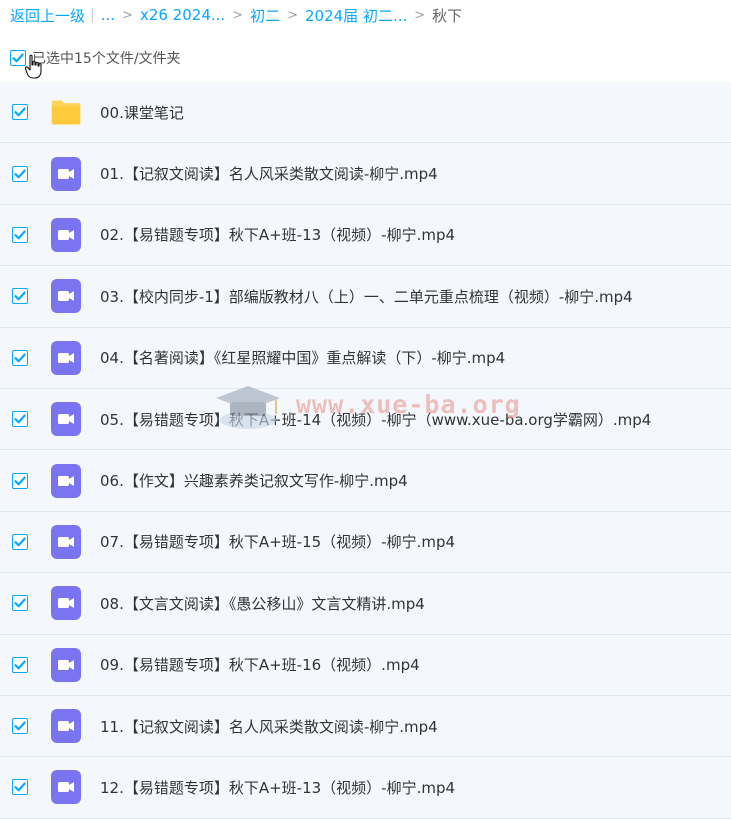 The height and width of the screenshot is (820, 731). What do you see at coordinates (277, 787) in the screenshot?
I see `file-name: 12.【易错题专项】秋下A+班-13（视频）-柳宁.mp4` at bounding box center [277, 787].